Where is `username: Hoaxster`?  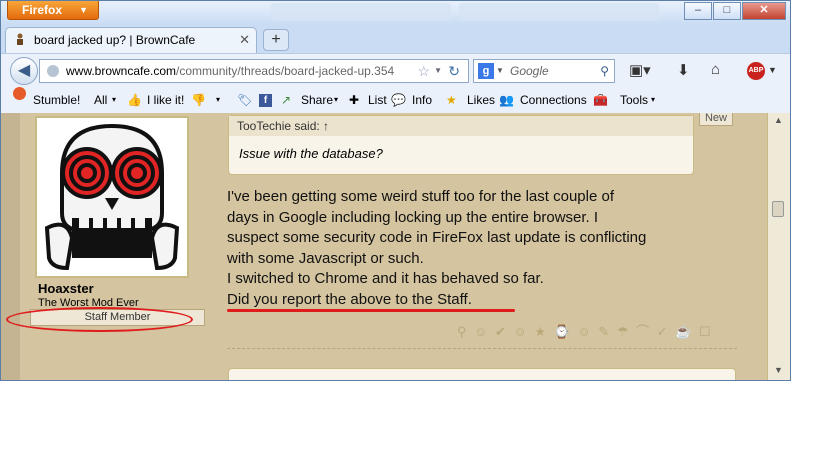
username: Hoaxster is located at coordinates (66, 288).